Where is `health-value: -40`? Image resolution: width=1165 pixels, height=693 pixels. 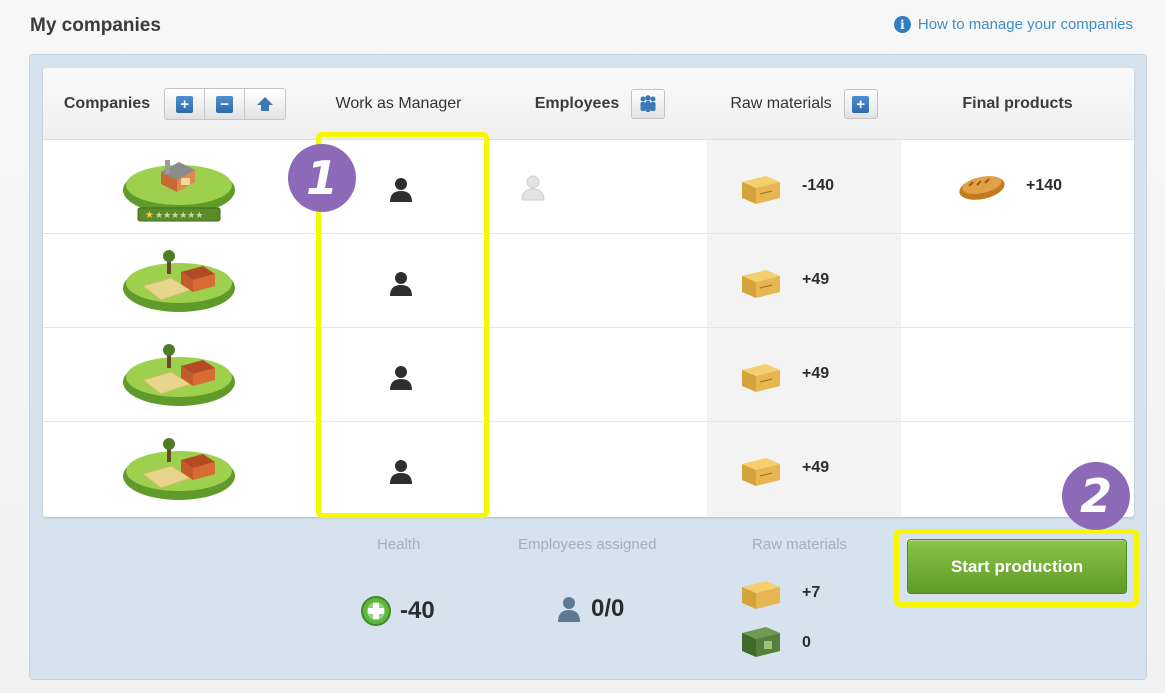
health-value: -40 is located at coordinates (417, 610).